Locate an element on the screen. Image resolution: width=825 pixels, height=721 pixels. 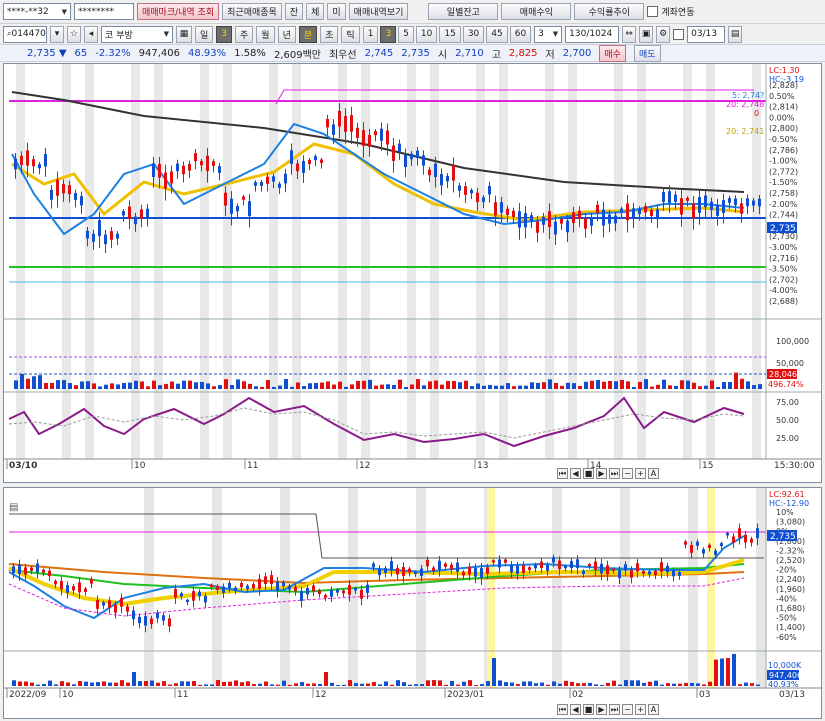
code-dropdown-button: ▾ is located at coordinates (57, 34).